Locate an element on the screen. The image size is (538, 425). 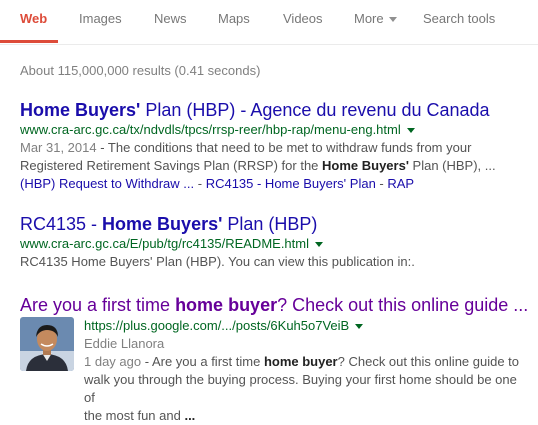
result-title-link: RC4135 - Home Buyers' Plan (HBP) is located at coordinates (275, 224).